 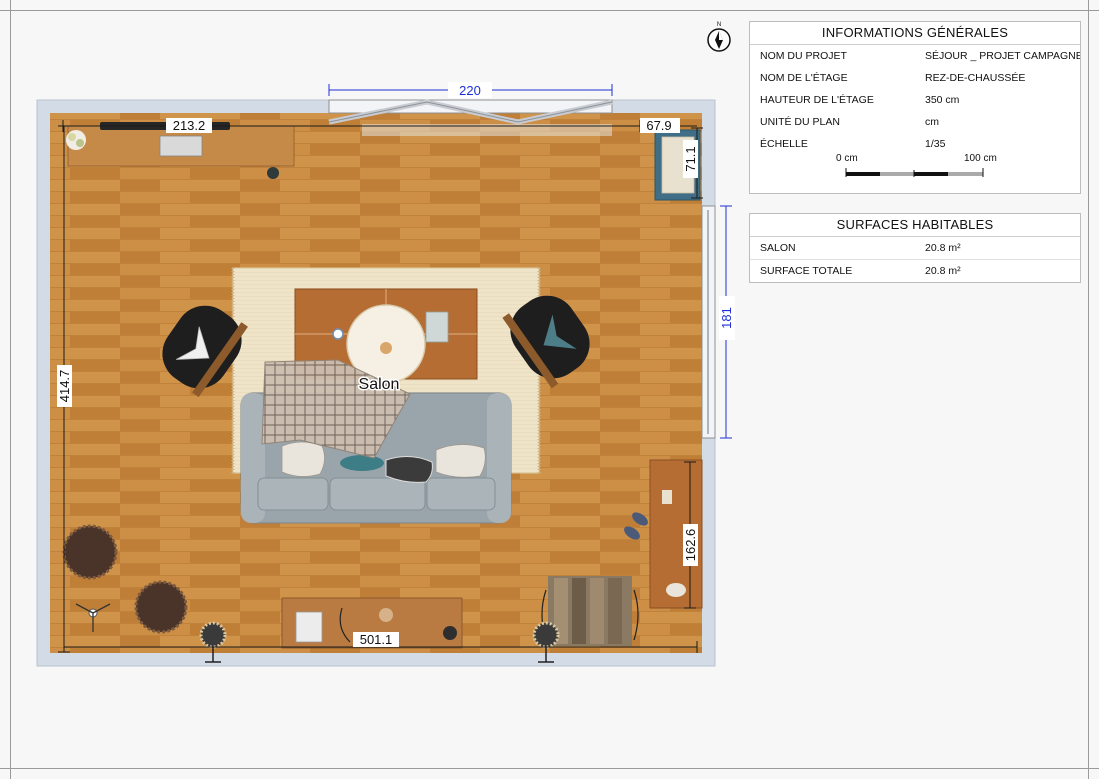 What do you see at coordinates (690, 158) in the screenshot?
I see `dim-cabinet-side: 71.1` at bounding box center [690, 158].